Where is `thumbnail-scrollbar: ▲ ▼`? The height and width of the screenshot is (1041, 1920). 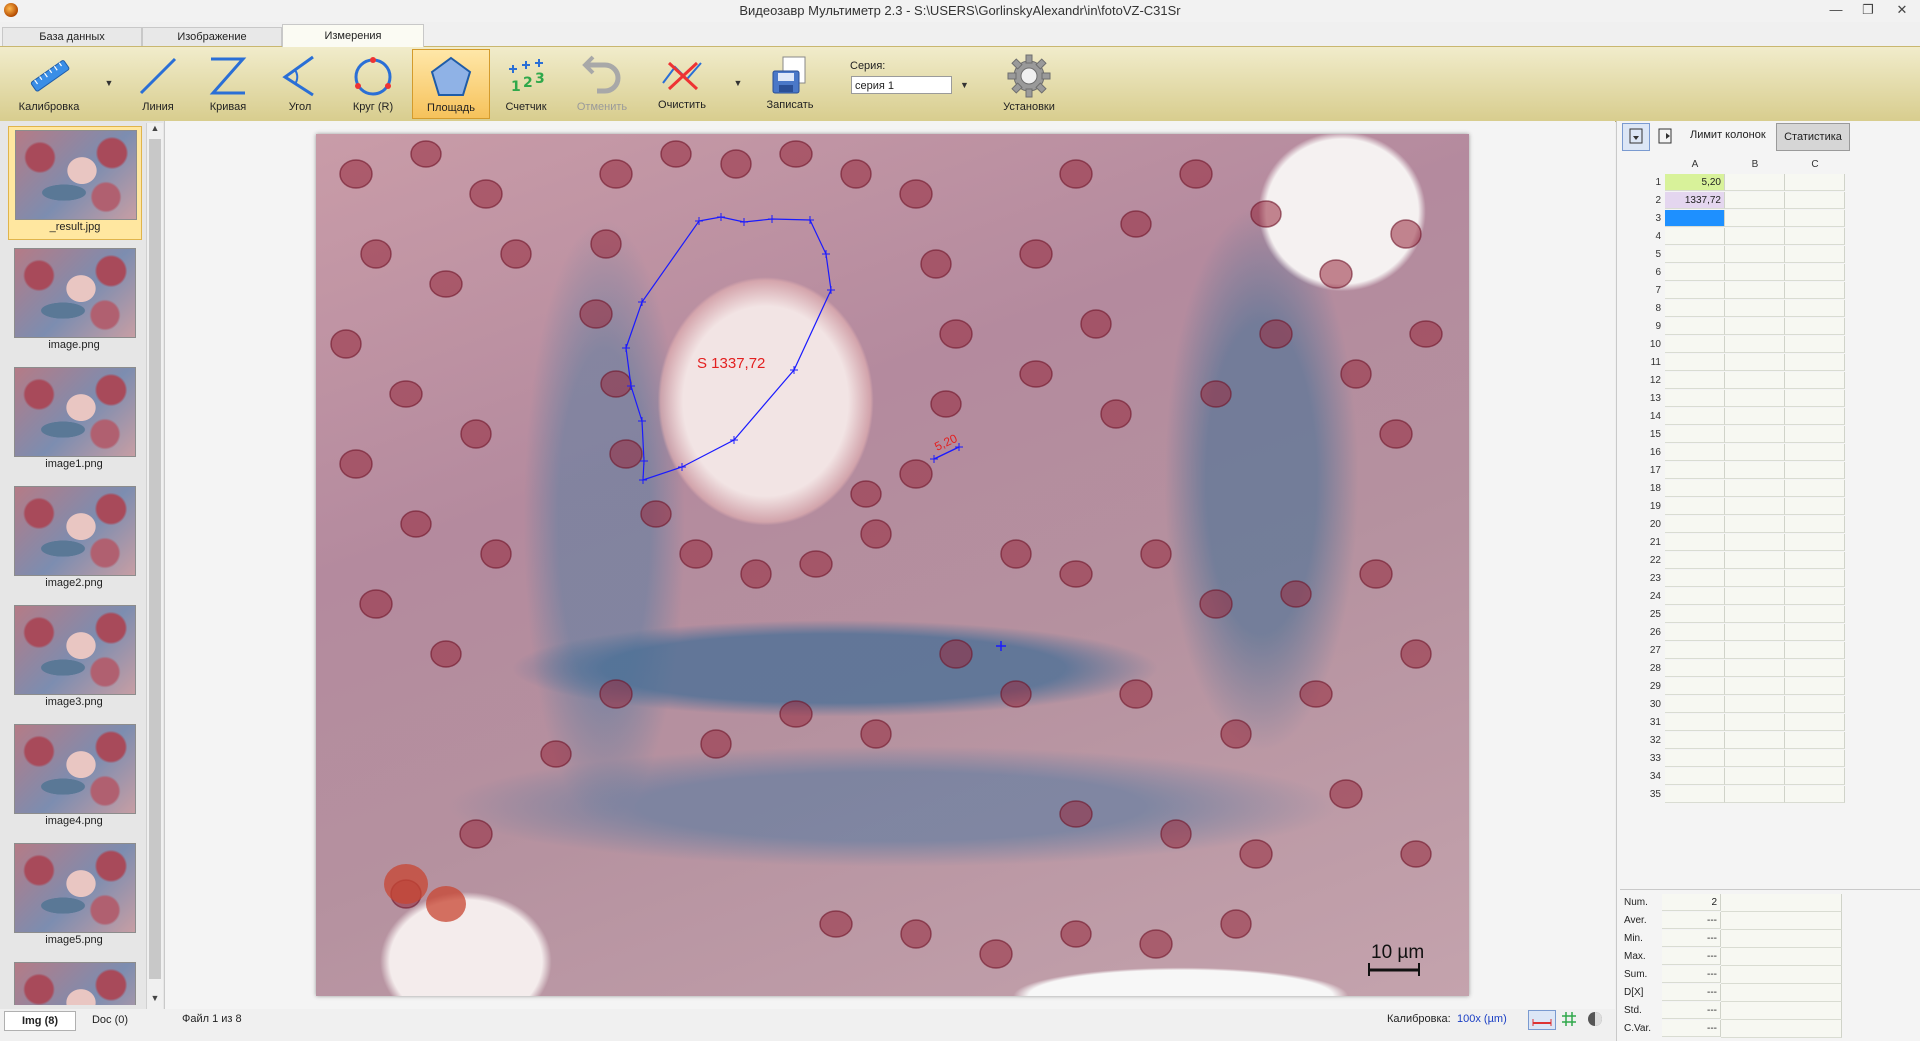 thumbnail-scrollbar: ▲ ▼ is located at coordinates (154, 566).